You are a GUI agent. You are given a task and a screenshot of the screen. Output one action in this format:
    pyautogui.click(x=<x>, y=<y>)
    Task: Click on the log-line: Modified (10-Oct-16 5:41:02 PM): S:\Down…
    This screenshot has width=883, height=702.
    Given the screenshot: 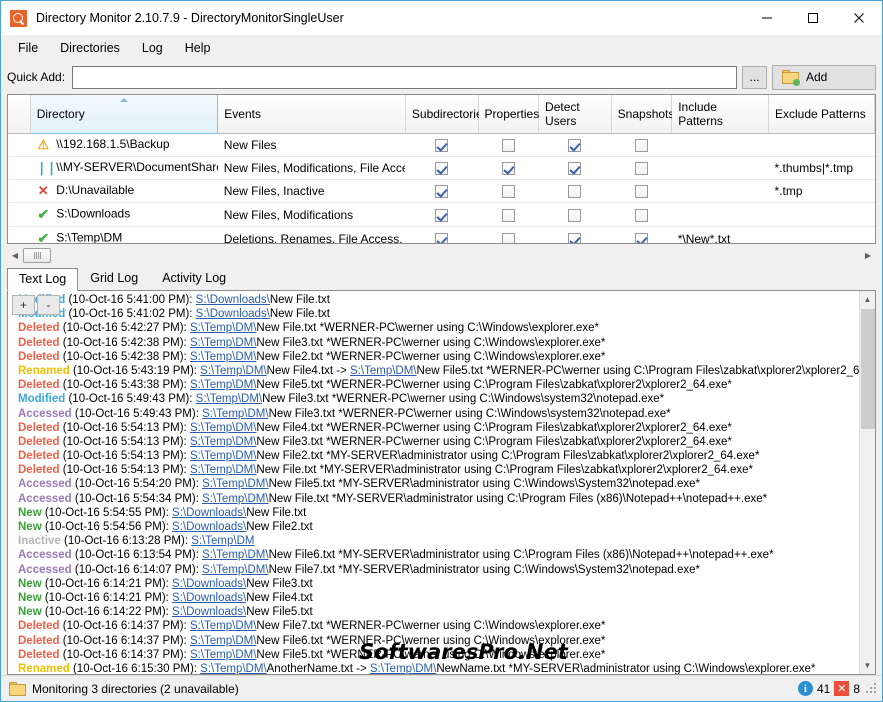 What is the action you would take?
    pyautogui.click(x=434, y=314)
    